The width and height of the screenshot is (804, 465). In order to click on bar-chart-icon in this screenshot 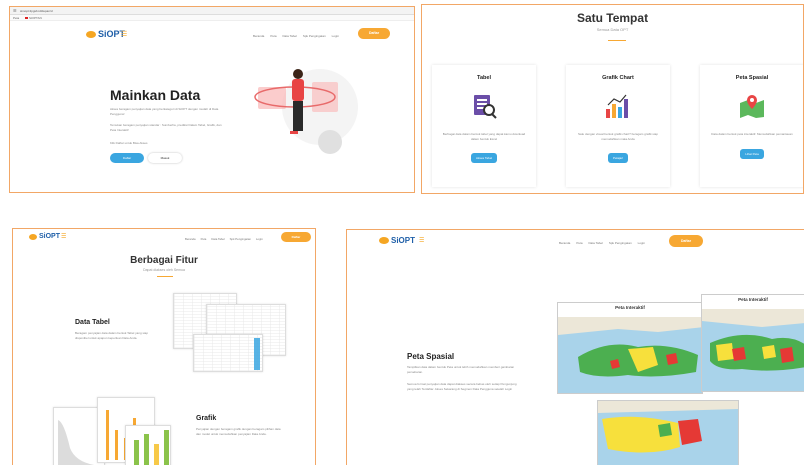, I will do `click(617, 106)`.